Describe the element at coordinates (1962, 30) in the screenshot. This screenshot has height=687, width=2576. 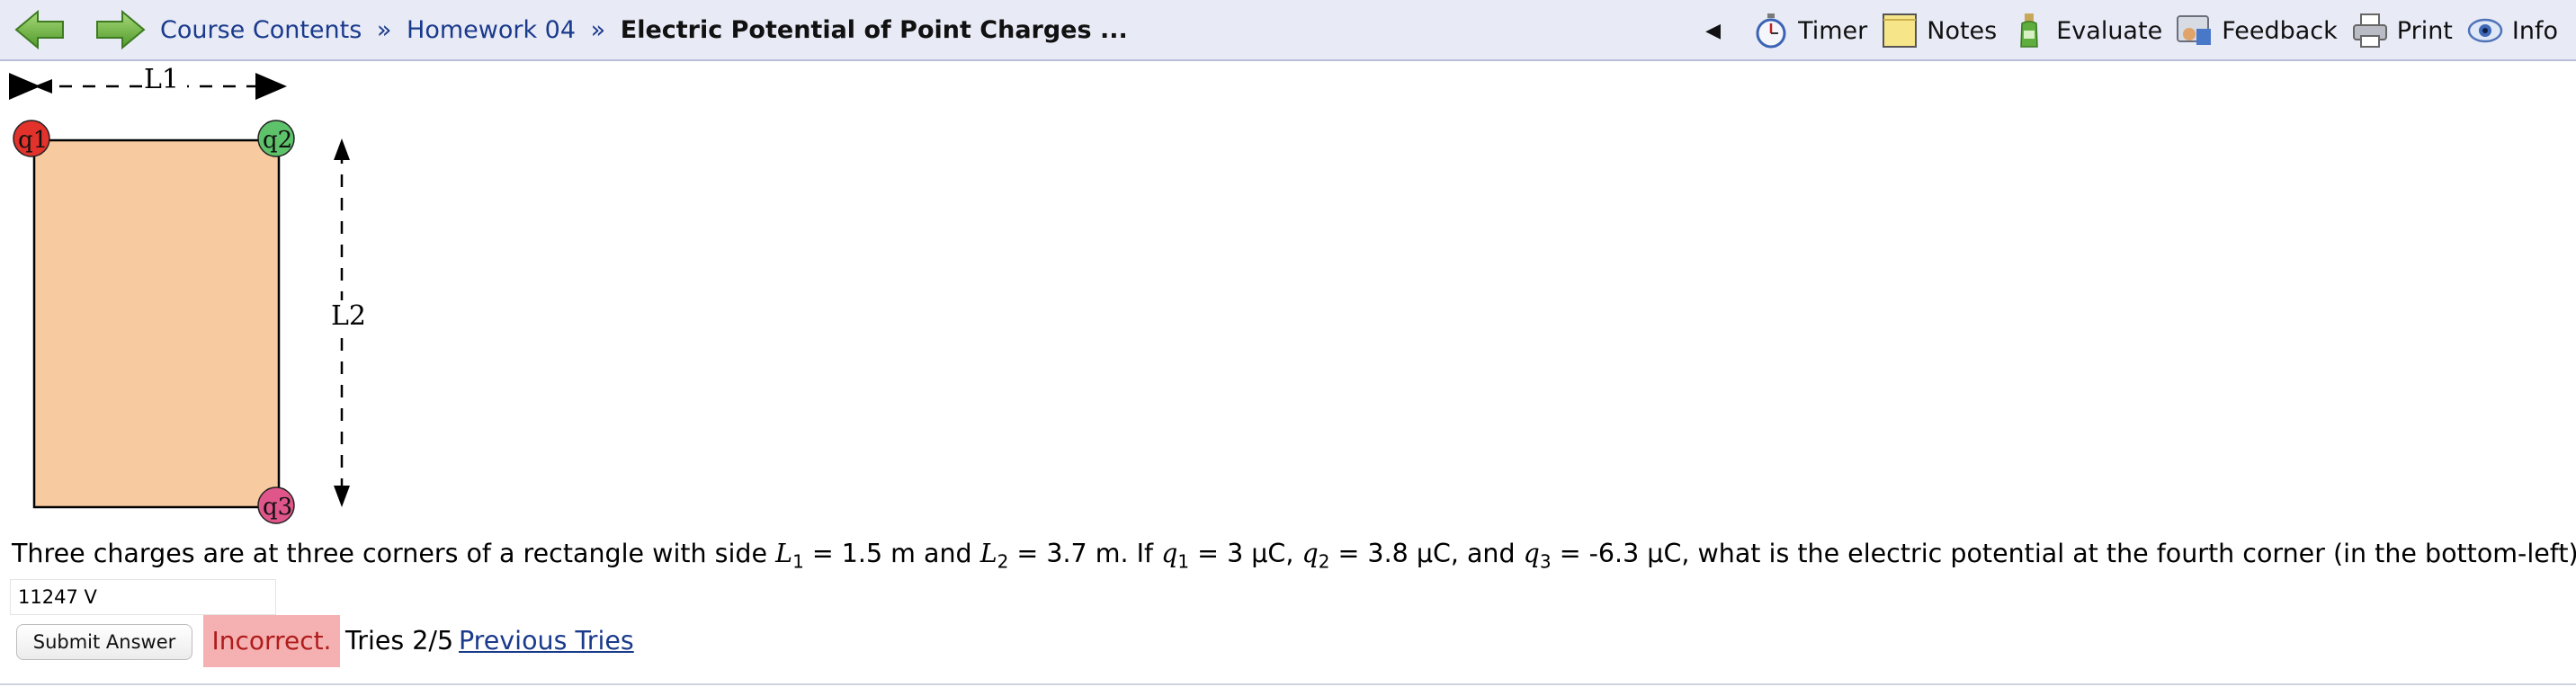
I see `notes-label: Notes` at that location.